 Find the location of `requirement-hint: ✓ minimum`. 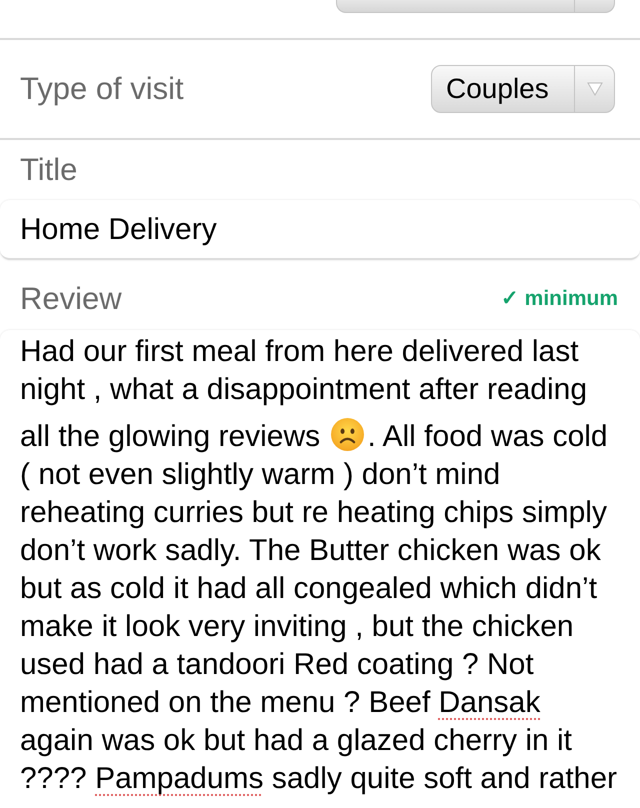

requirement-hint: ✓ minimum is located at coordinates (559, 299).